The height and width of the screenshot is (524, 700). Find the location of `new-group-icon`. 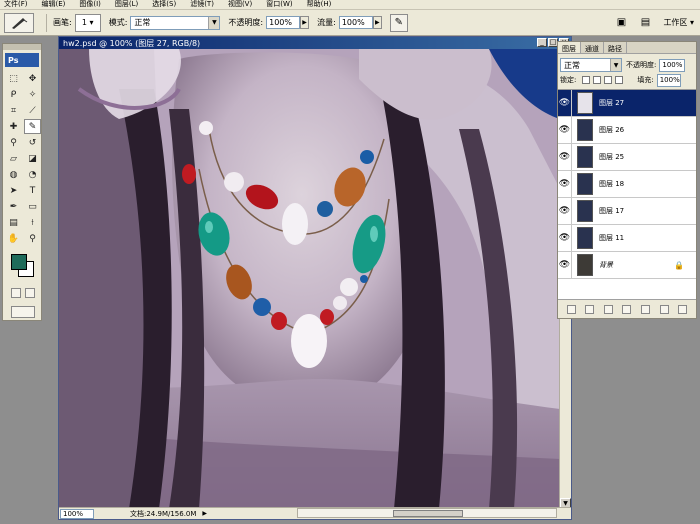

new-group-icon is located at coordinates (646, 309).